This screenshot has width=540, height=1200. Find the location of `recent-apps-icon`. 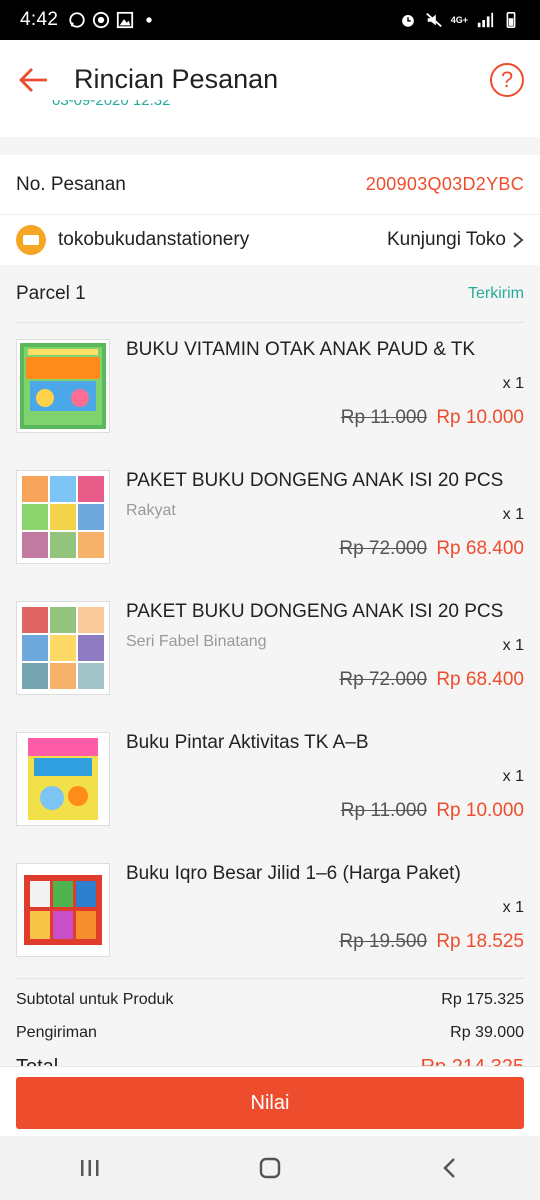

recent-apps-icon is located at coordinates (90, 1168).